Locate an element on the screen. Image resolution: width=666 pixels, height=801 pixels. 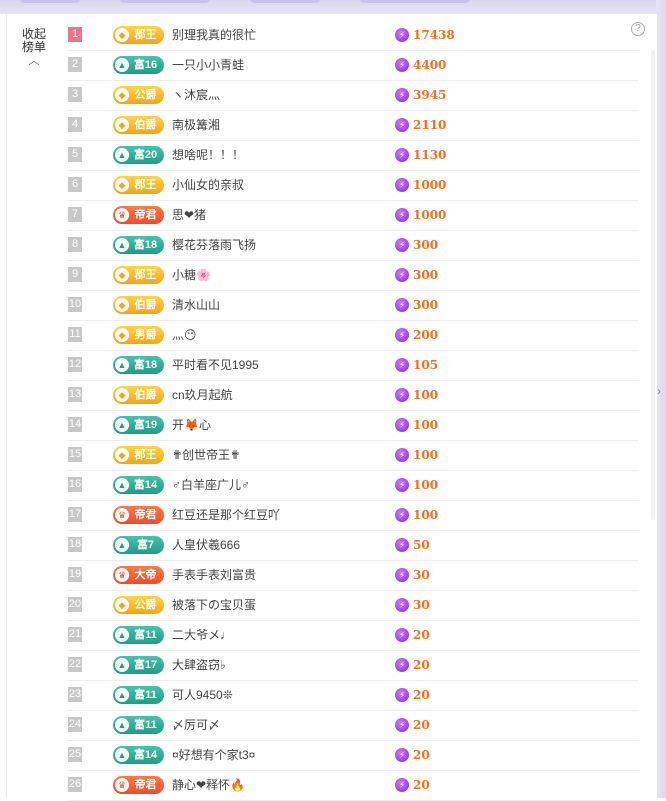
badge-label: 富19 is located at coordinates (145, 425).